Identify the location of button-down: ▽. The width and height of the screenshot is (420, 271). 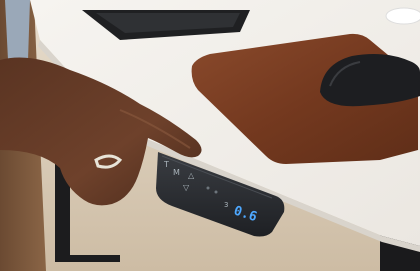
(186, 187).